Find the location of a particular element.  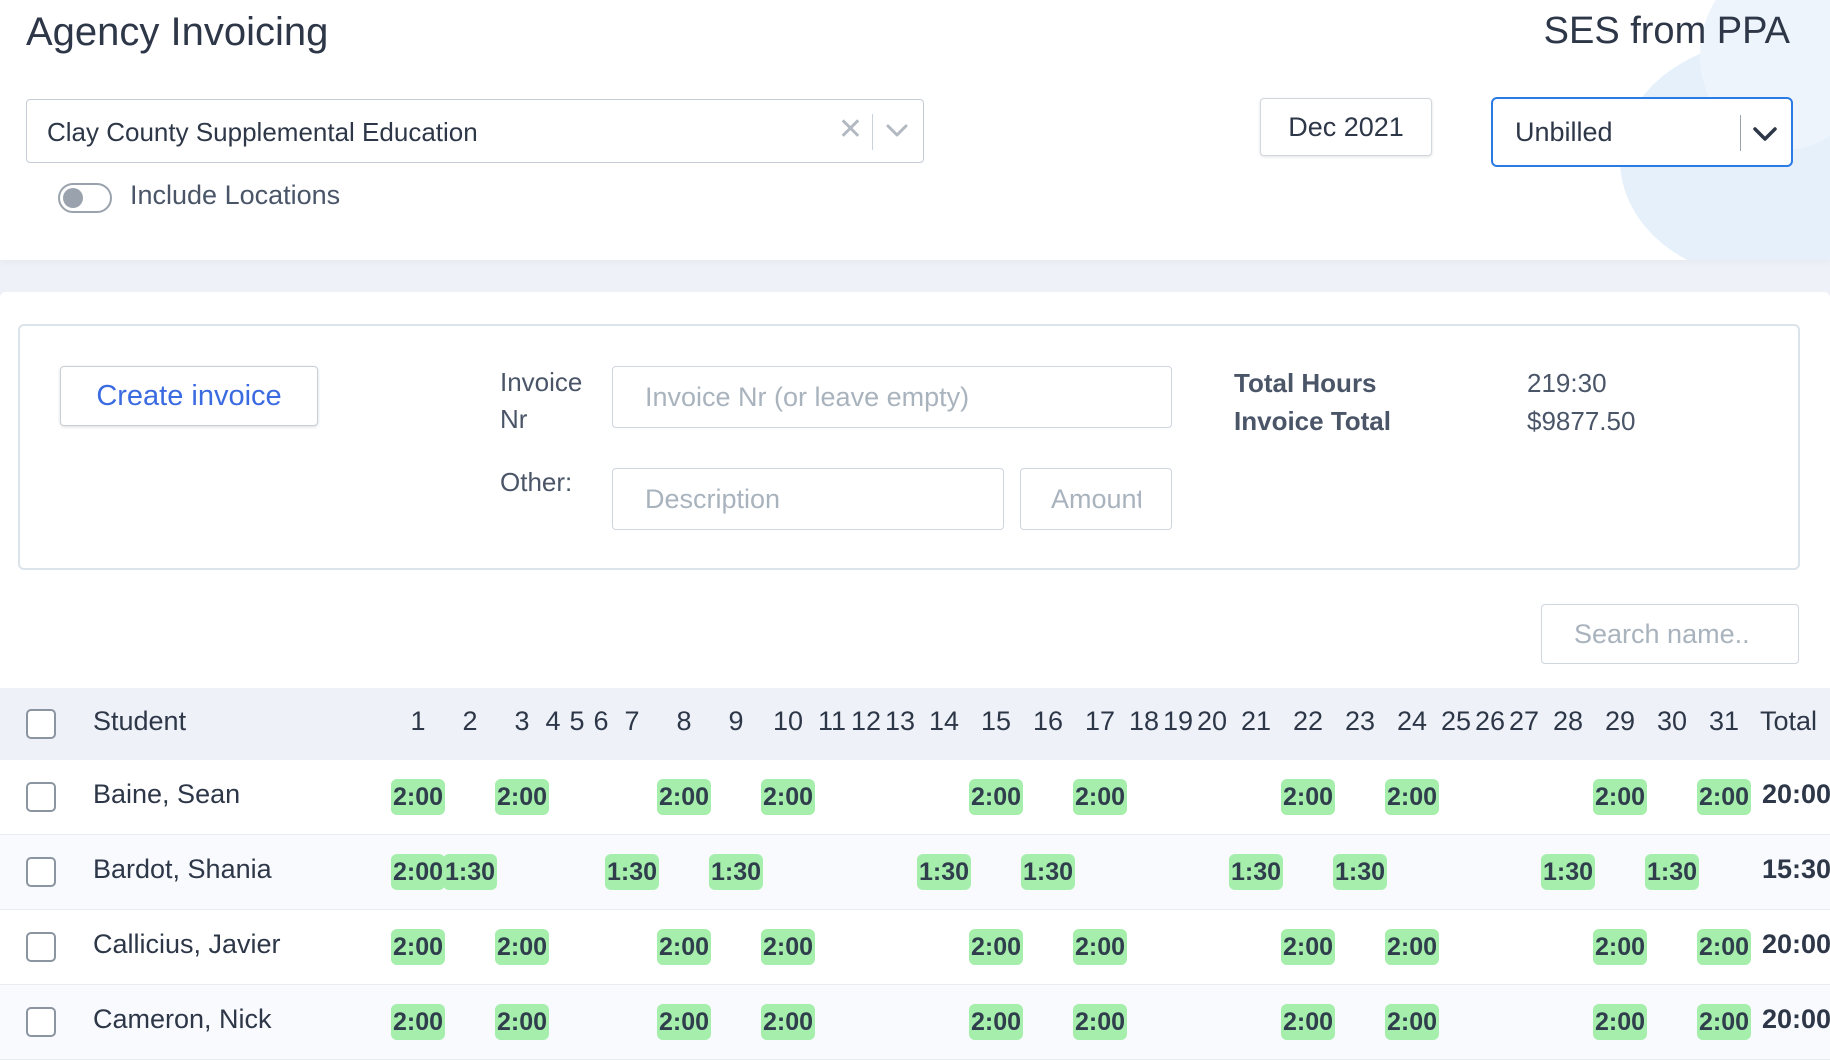

day-column-header: 18 is located at coordinates (1144, 721).